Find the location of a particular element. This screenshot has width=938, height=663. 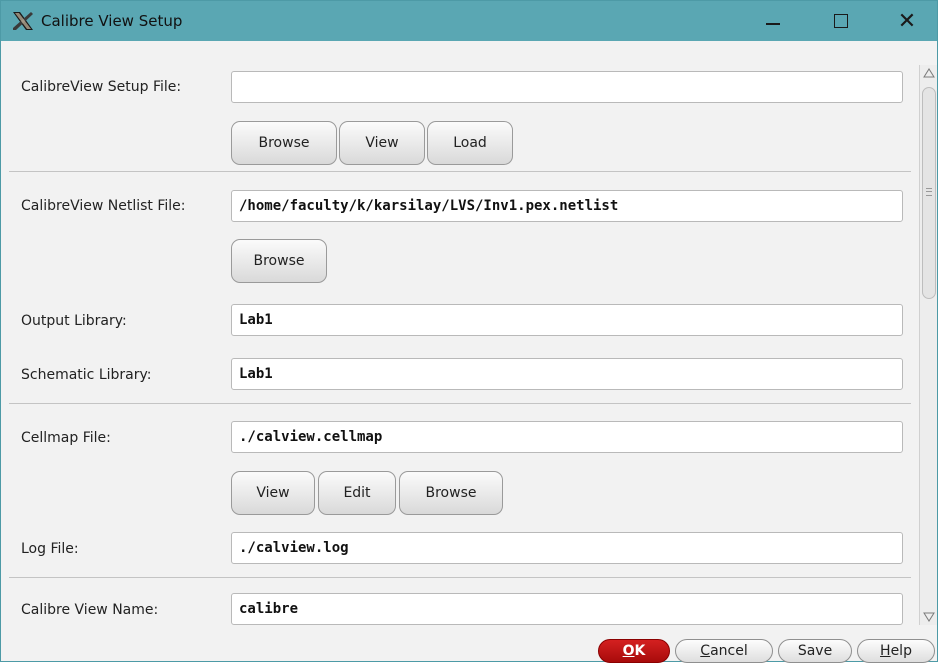

close-button: ✕ is located at coordinates (907, 21).